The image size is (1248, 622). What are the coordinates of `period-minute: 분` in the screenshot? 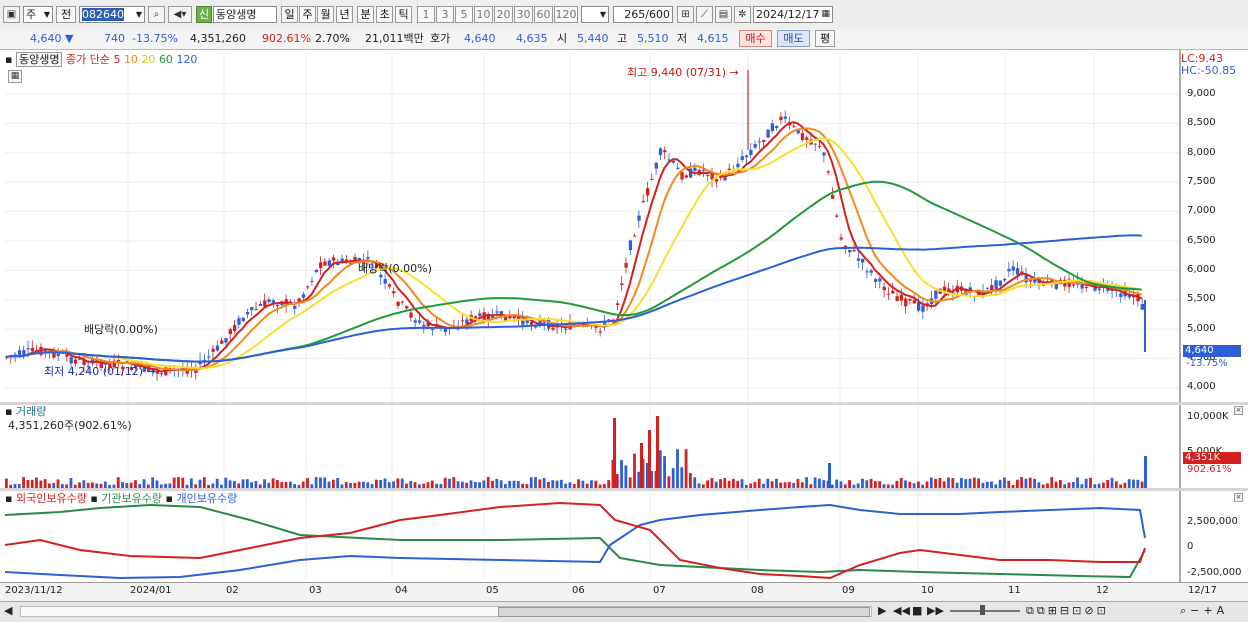 It's located at (365, 14).